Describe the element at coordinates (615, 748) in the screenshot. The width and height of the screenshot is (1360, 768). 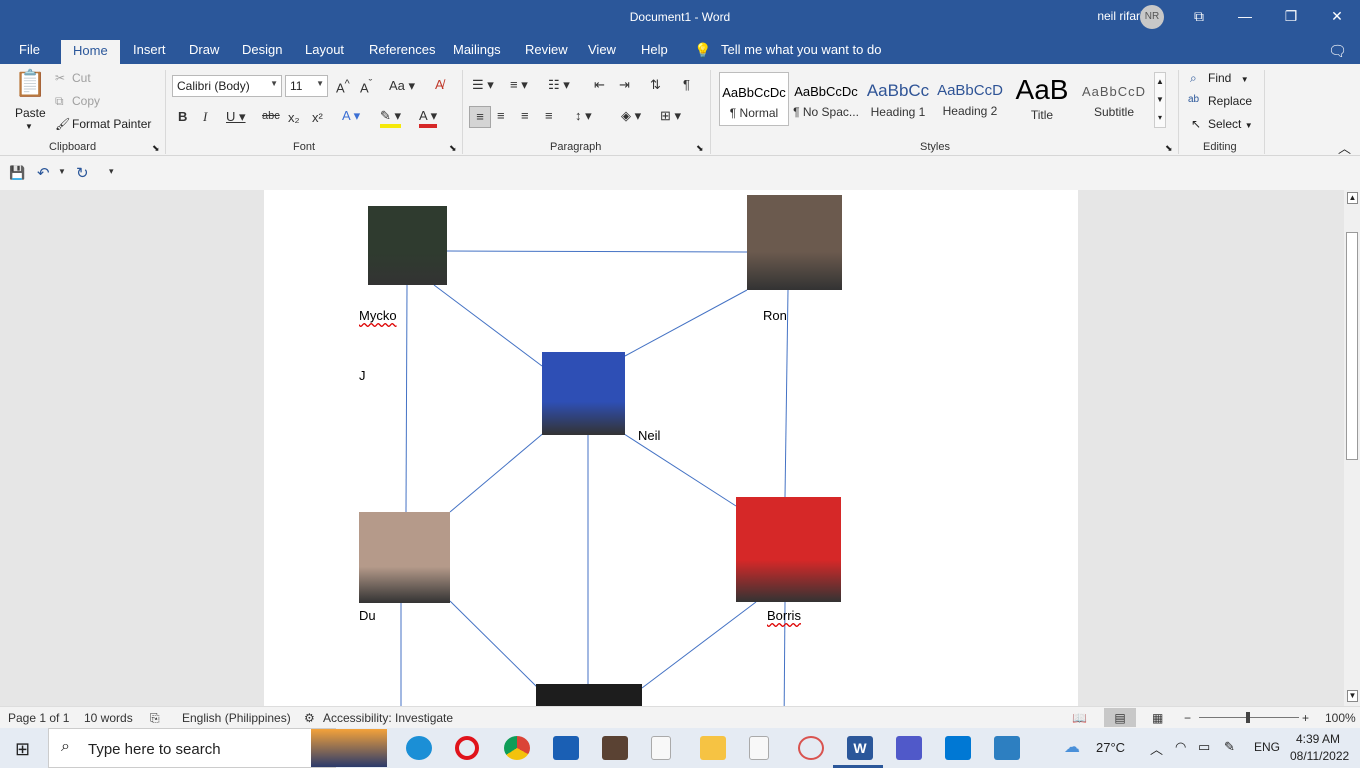
I see `game-icon` at that location.